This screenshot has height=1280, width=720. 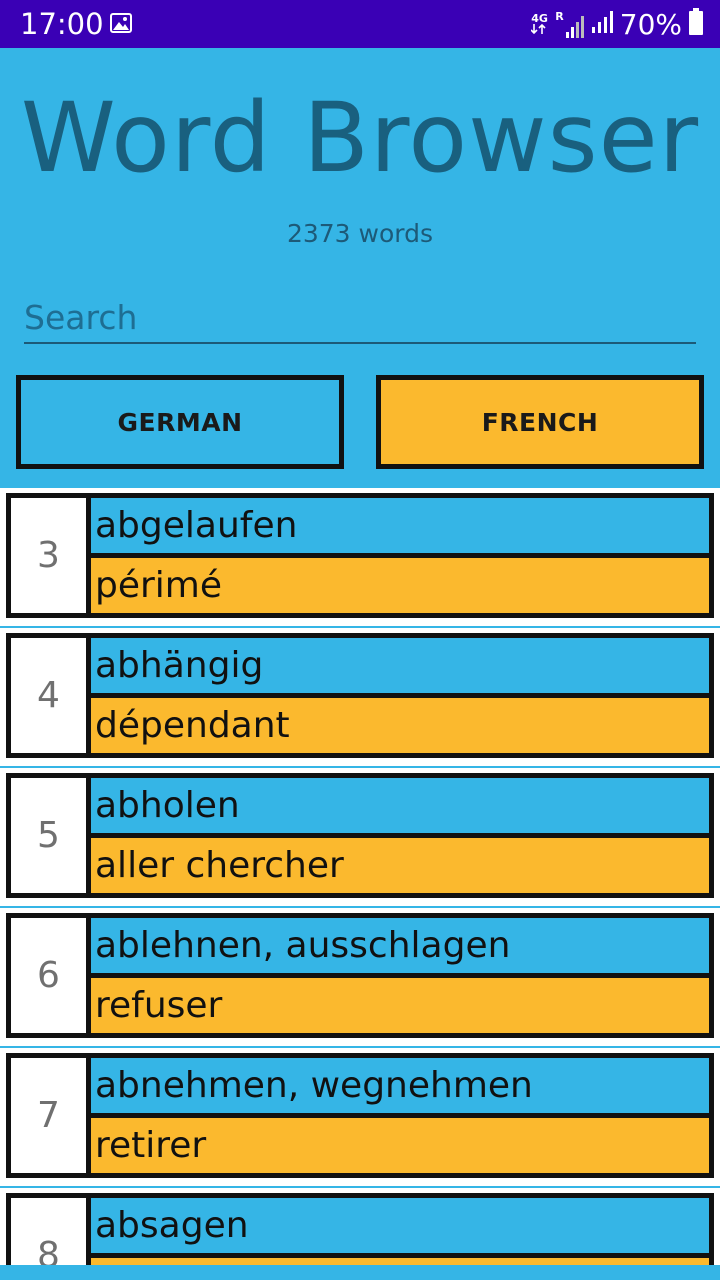 I want to click on word-card: 5 abholen aller chercher, so click(x=360, y=835).